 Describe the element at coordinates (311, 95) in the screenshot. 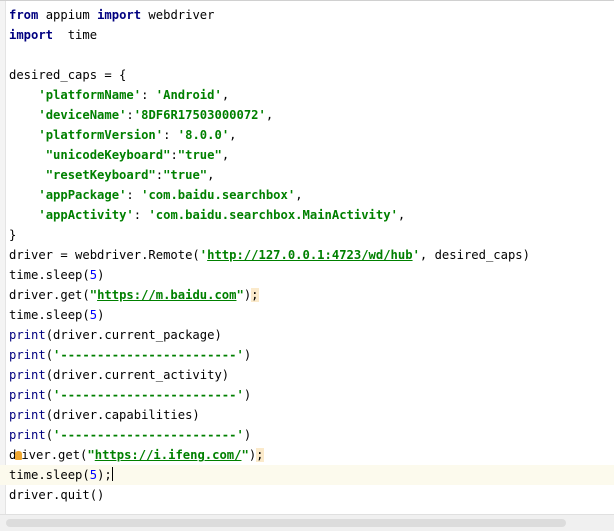

I see `code-line-5: 'platformName': 'Android',` at that location.